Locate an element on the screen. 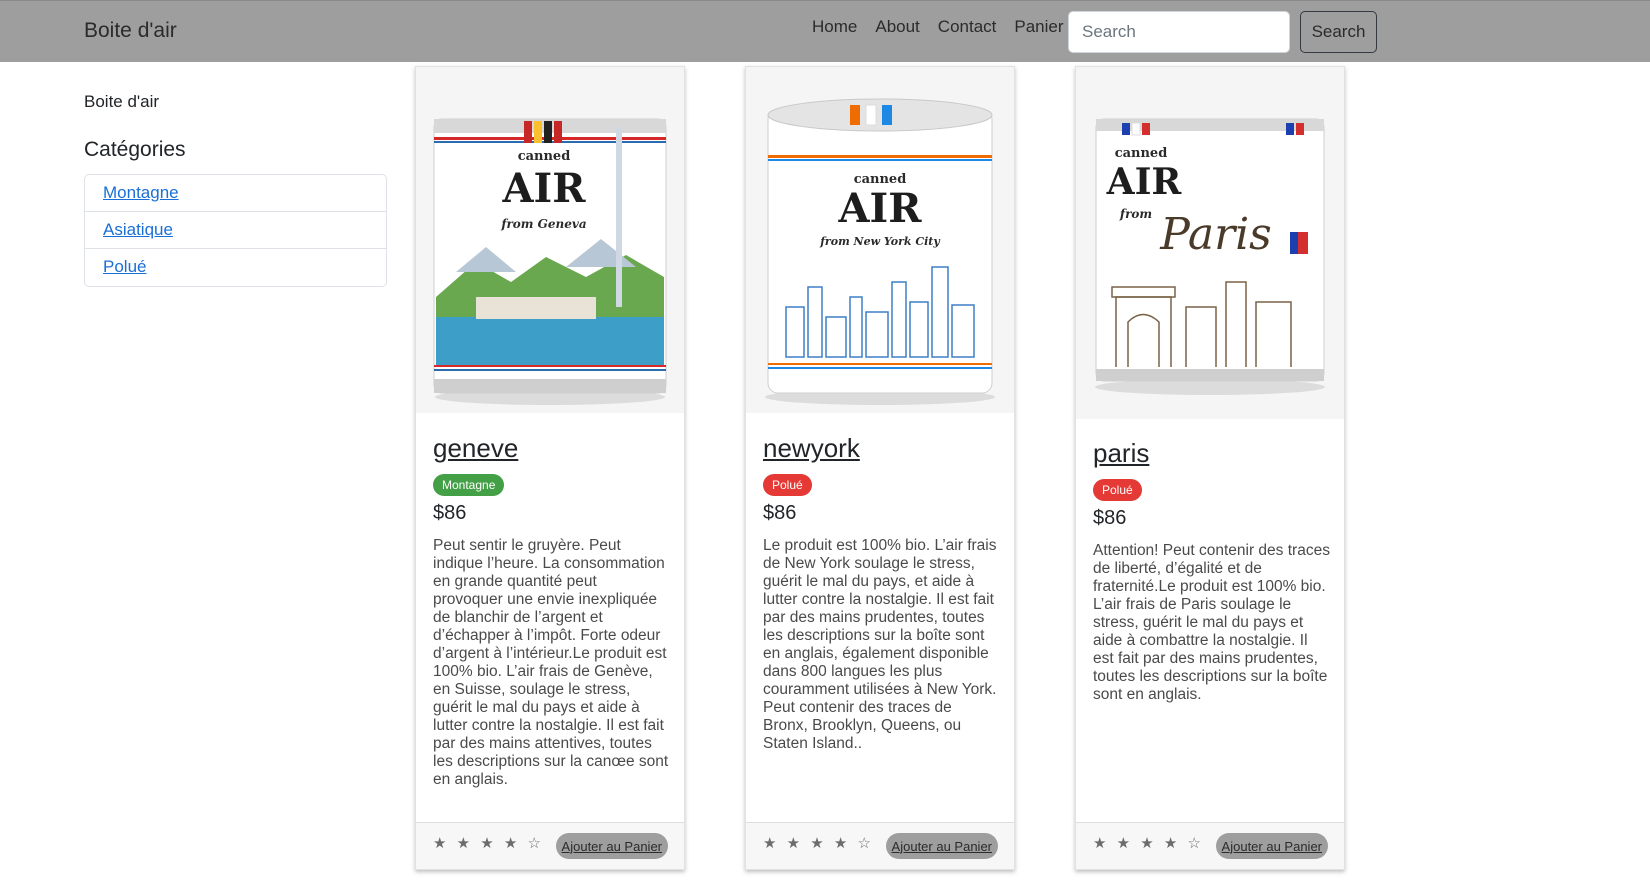 Image resolution: width=1650 pixels, height=888 pixels. can-label-city: Paris is located at coordinates (1215, 234).